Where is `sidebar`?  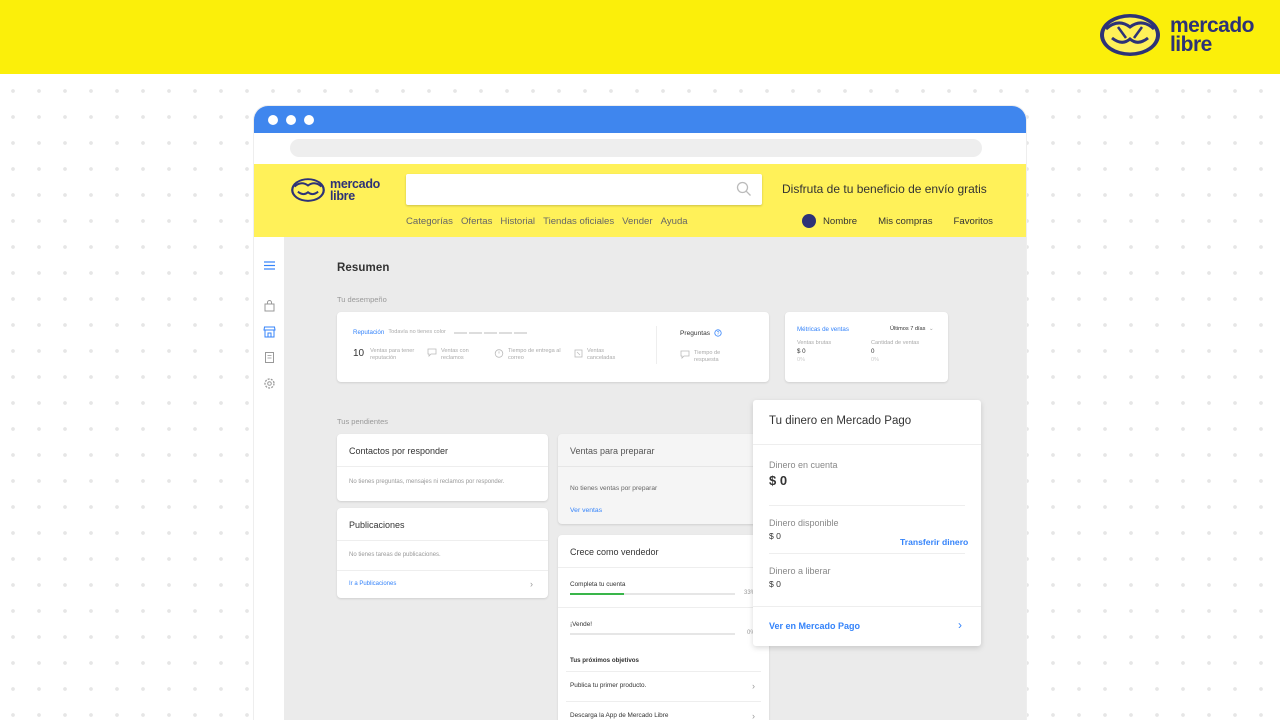 sidebar is located at coordinates (269, 478).